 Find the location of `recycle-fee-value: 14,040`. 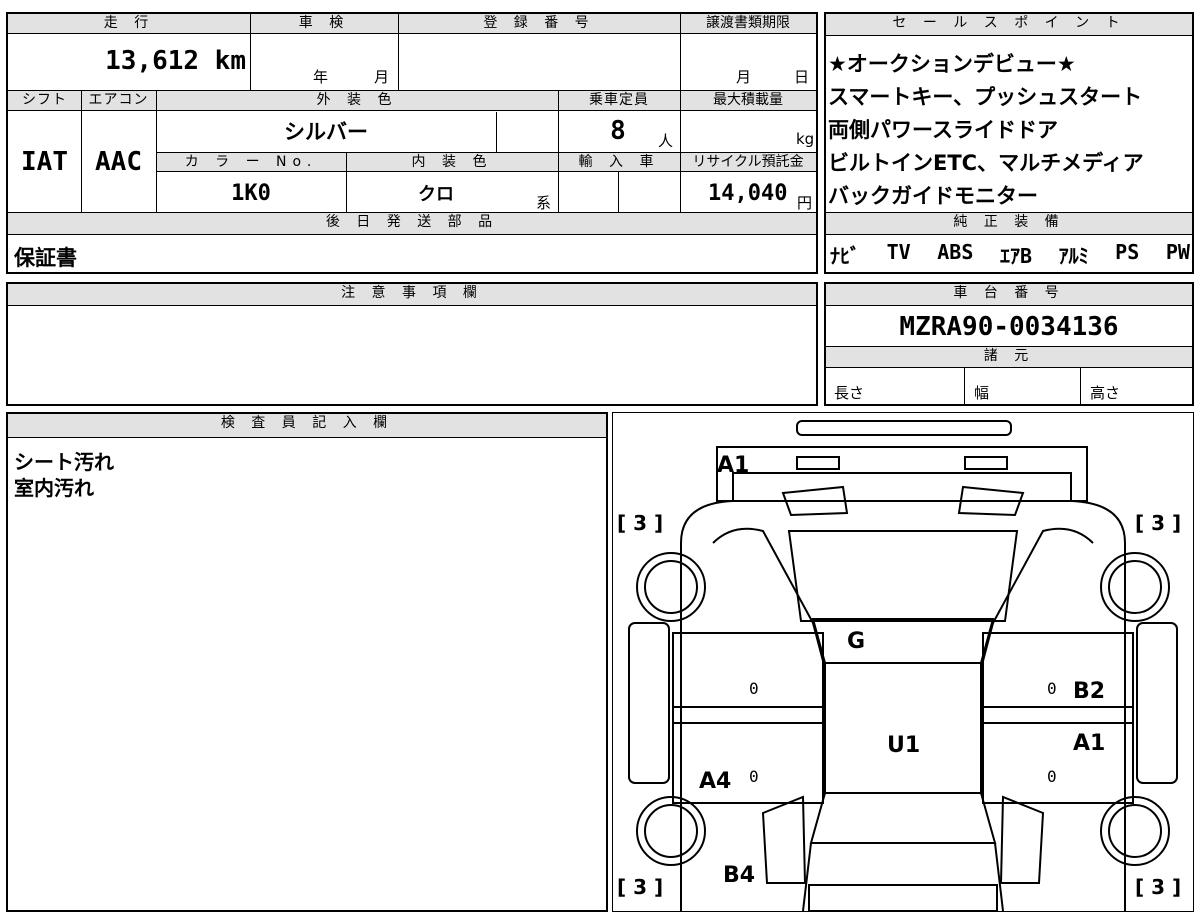

recycle-fee-value: 14,040 is located at coordinates (748, 193).